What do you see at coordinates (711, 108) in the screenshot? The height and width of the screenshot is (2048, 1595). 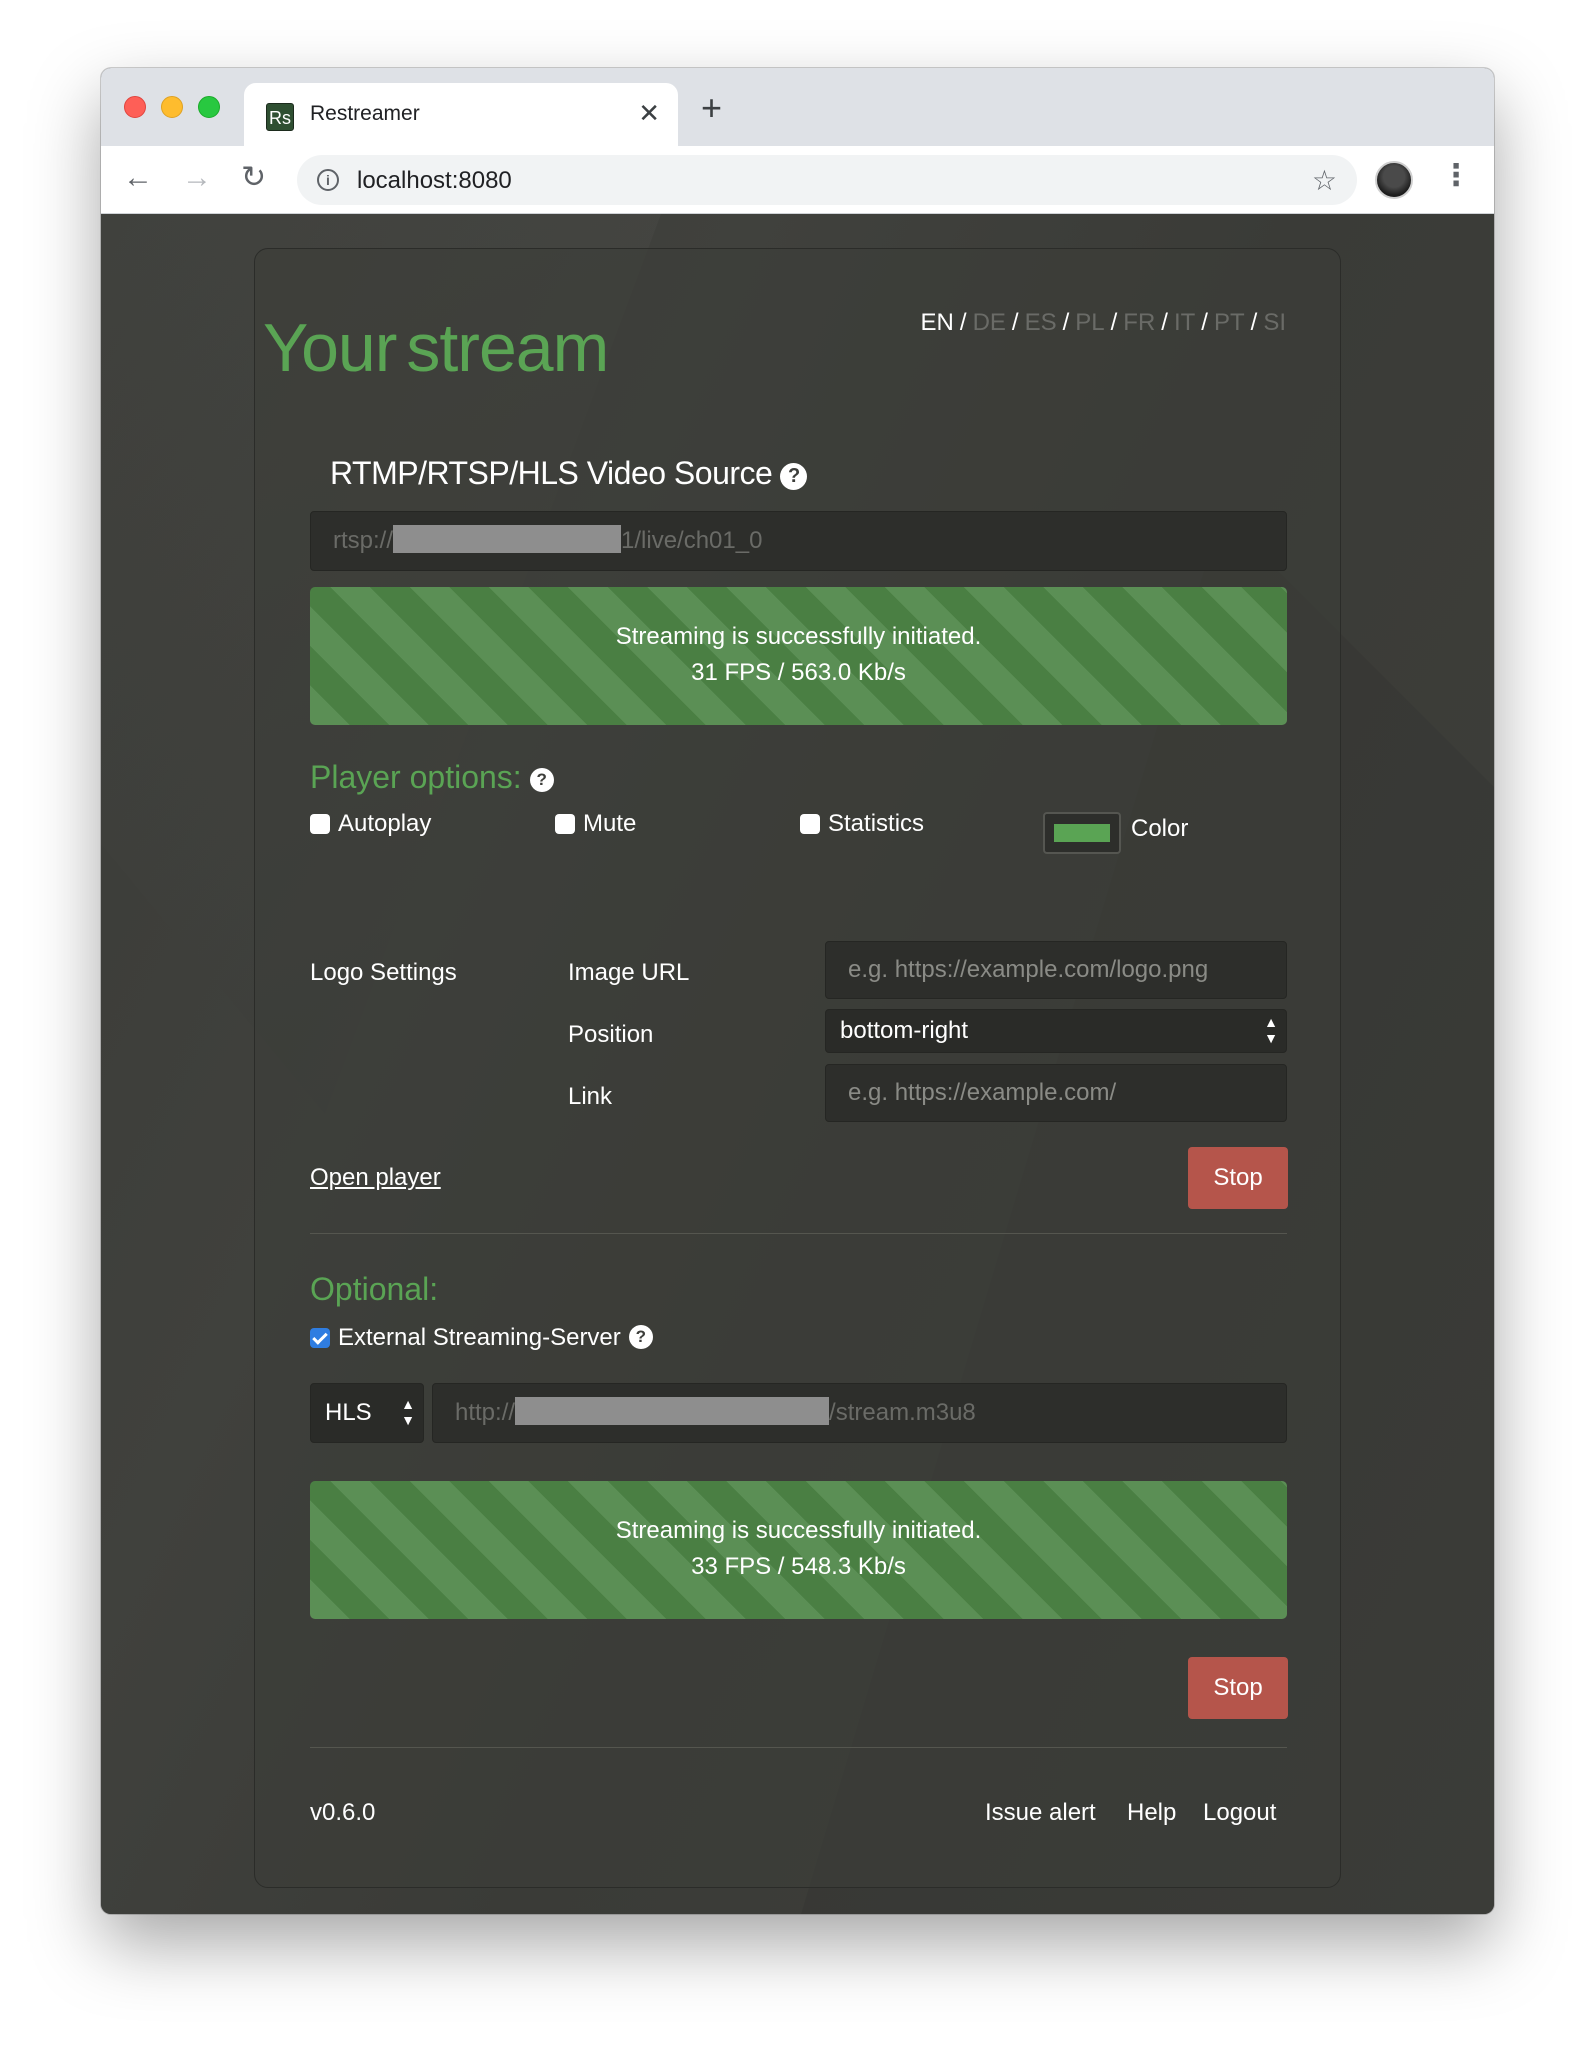 I see `new-tab-button: +` at bounding box center [711, 108].